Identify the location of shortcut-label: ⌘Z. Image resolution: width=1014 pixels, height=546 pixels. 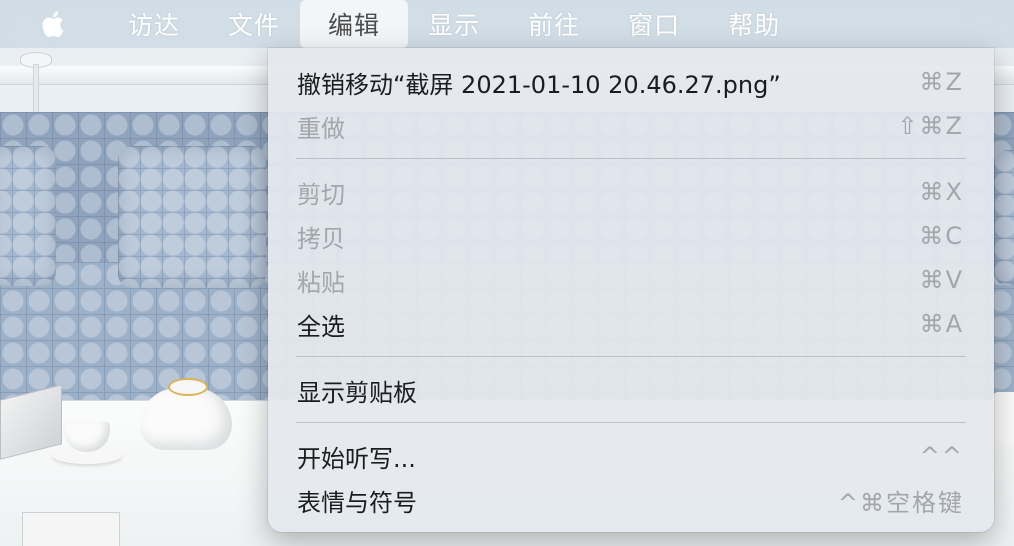
(941, 82).